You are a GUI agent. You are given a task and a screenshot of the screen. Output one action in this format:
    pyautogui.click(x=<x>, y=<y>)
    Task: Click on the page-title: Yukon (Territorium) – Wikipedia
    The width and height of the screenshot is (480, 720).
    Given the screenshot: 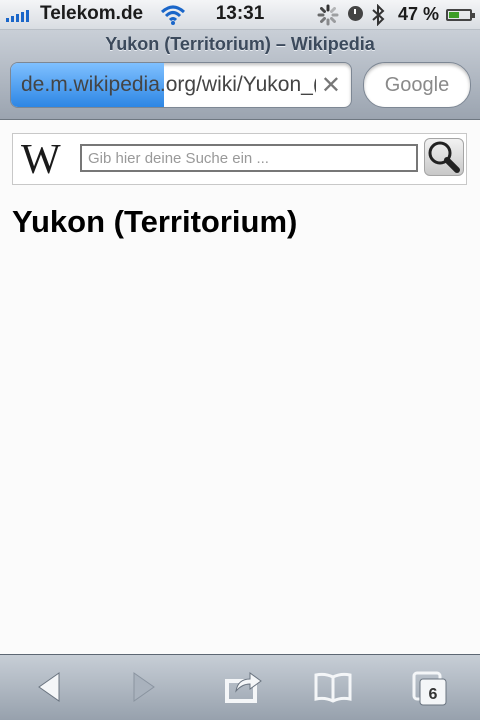 What is the action you would take?
    pyautogui.click(x=240, y=44)
    